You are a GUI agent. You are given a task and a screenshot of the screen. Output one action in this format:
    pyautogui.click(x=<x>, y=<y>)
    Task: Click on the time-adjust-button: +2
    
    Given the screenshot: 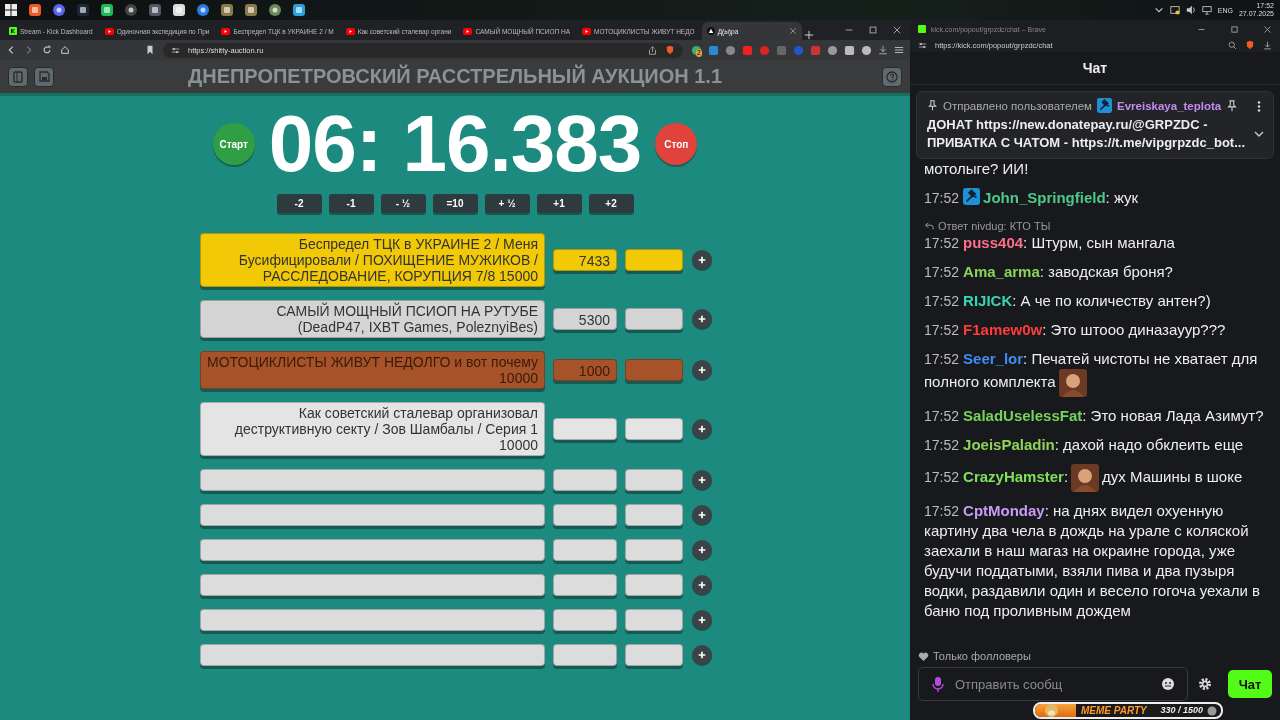 What is the action you would take?
    pyautogui.click(x=611, y=203)
    